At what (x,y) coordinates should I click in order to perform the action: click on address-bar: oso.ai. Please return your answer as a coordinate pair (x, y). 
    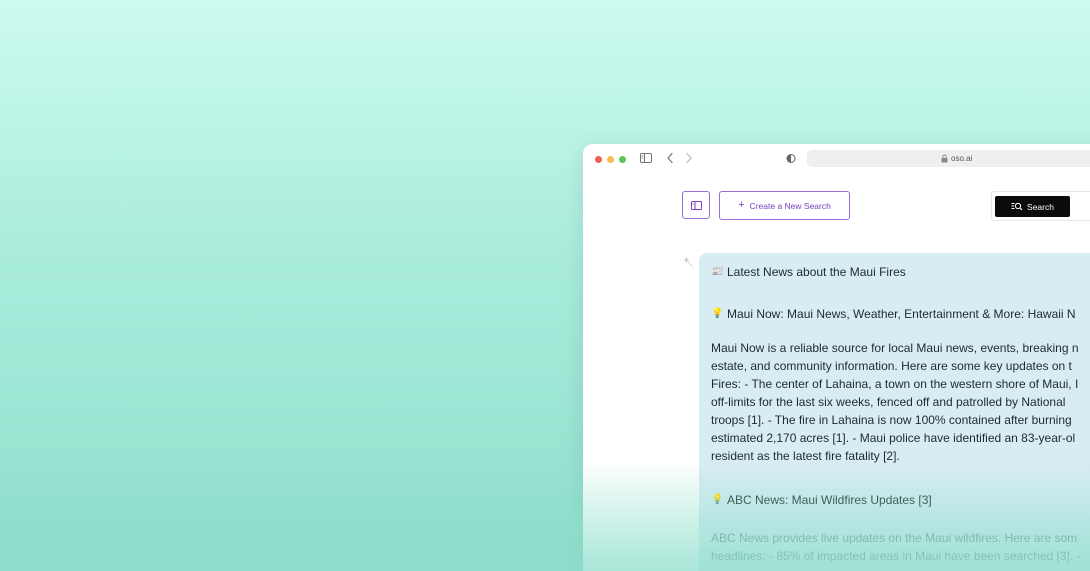
    Looking at the image, I should click on (948, 158).